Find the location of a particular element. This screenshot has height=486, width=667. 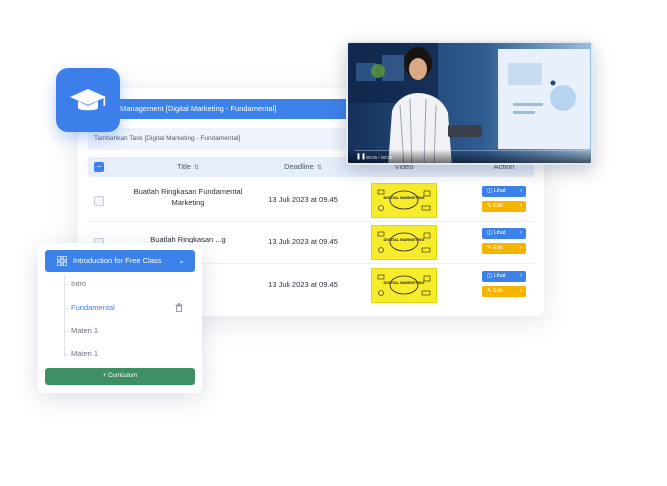

curriculum-item-fundamental: Fundamental is located at coordinates (89, 308).